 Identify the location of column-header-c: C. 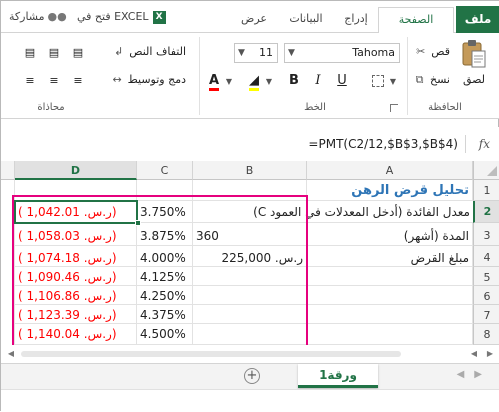
(165, 170).